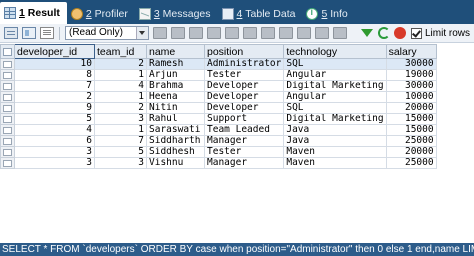  Describe the element at coordinates (54, 86) in the screenshot. I see `cell-developer-id: 7` at that location.